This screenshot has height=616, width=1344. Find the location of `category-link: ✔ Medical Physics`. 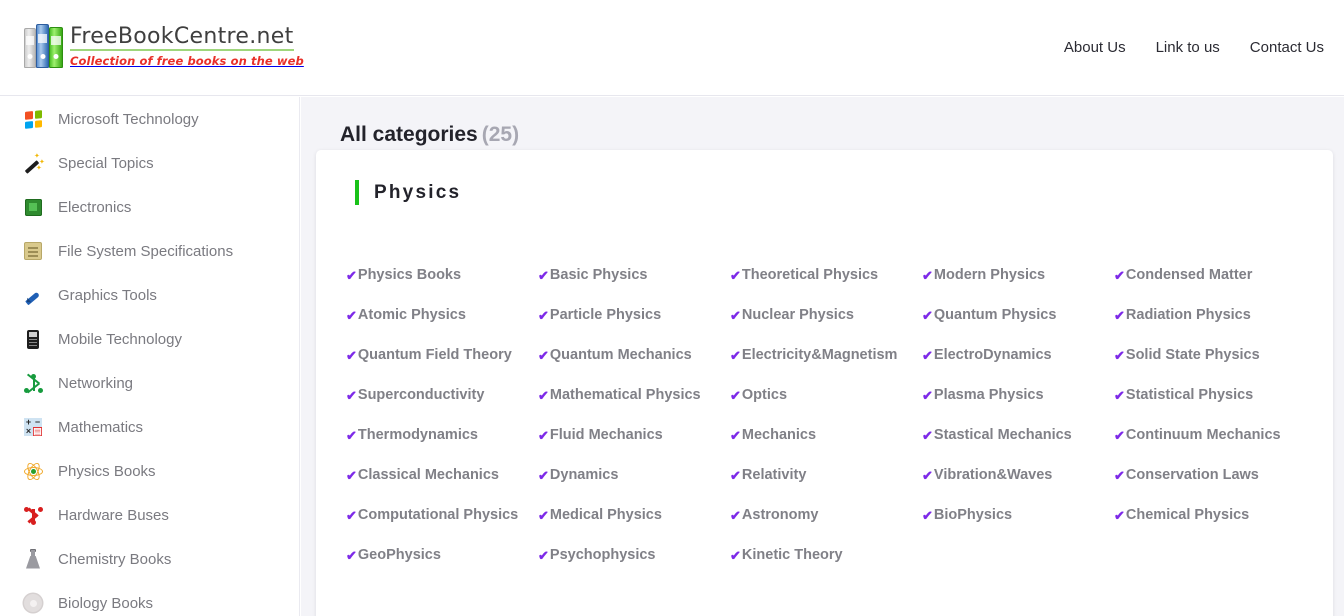

category-link: ✔ Medical Physics is located at coordinates (634, 515).